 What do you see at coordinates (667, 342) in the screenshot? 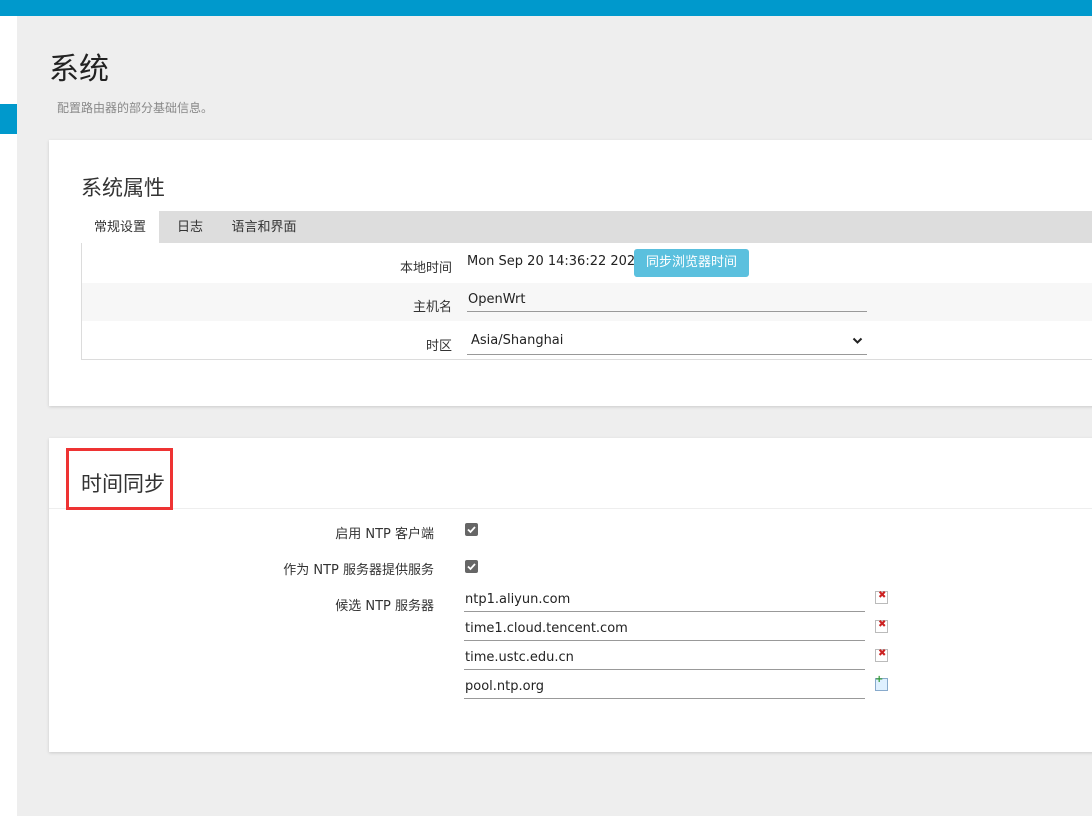
I see `timezone-select: Asia/Shanghai` at bounding box center [667, 342].